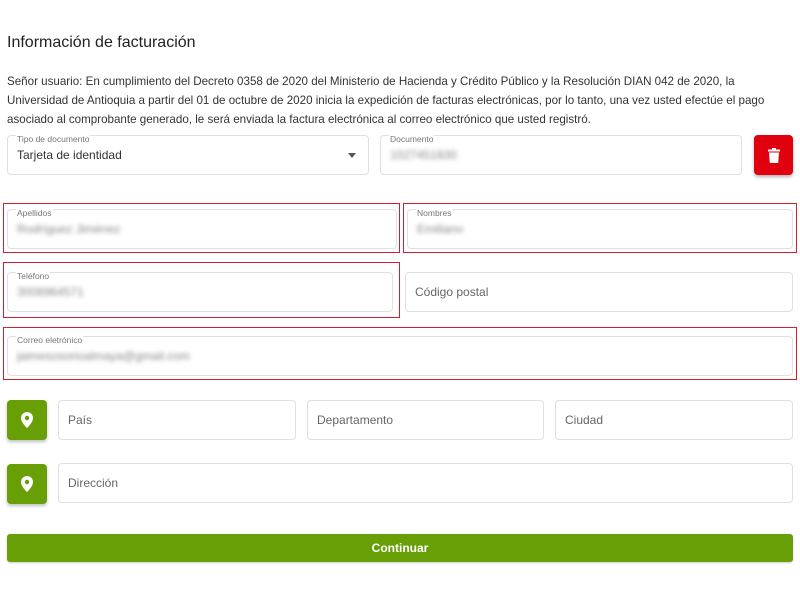  What do you see at coordinates (674, 420) in the screenshot?
I see `city-field: Ciudad` at bounding box center [674, 420].